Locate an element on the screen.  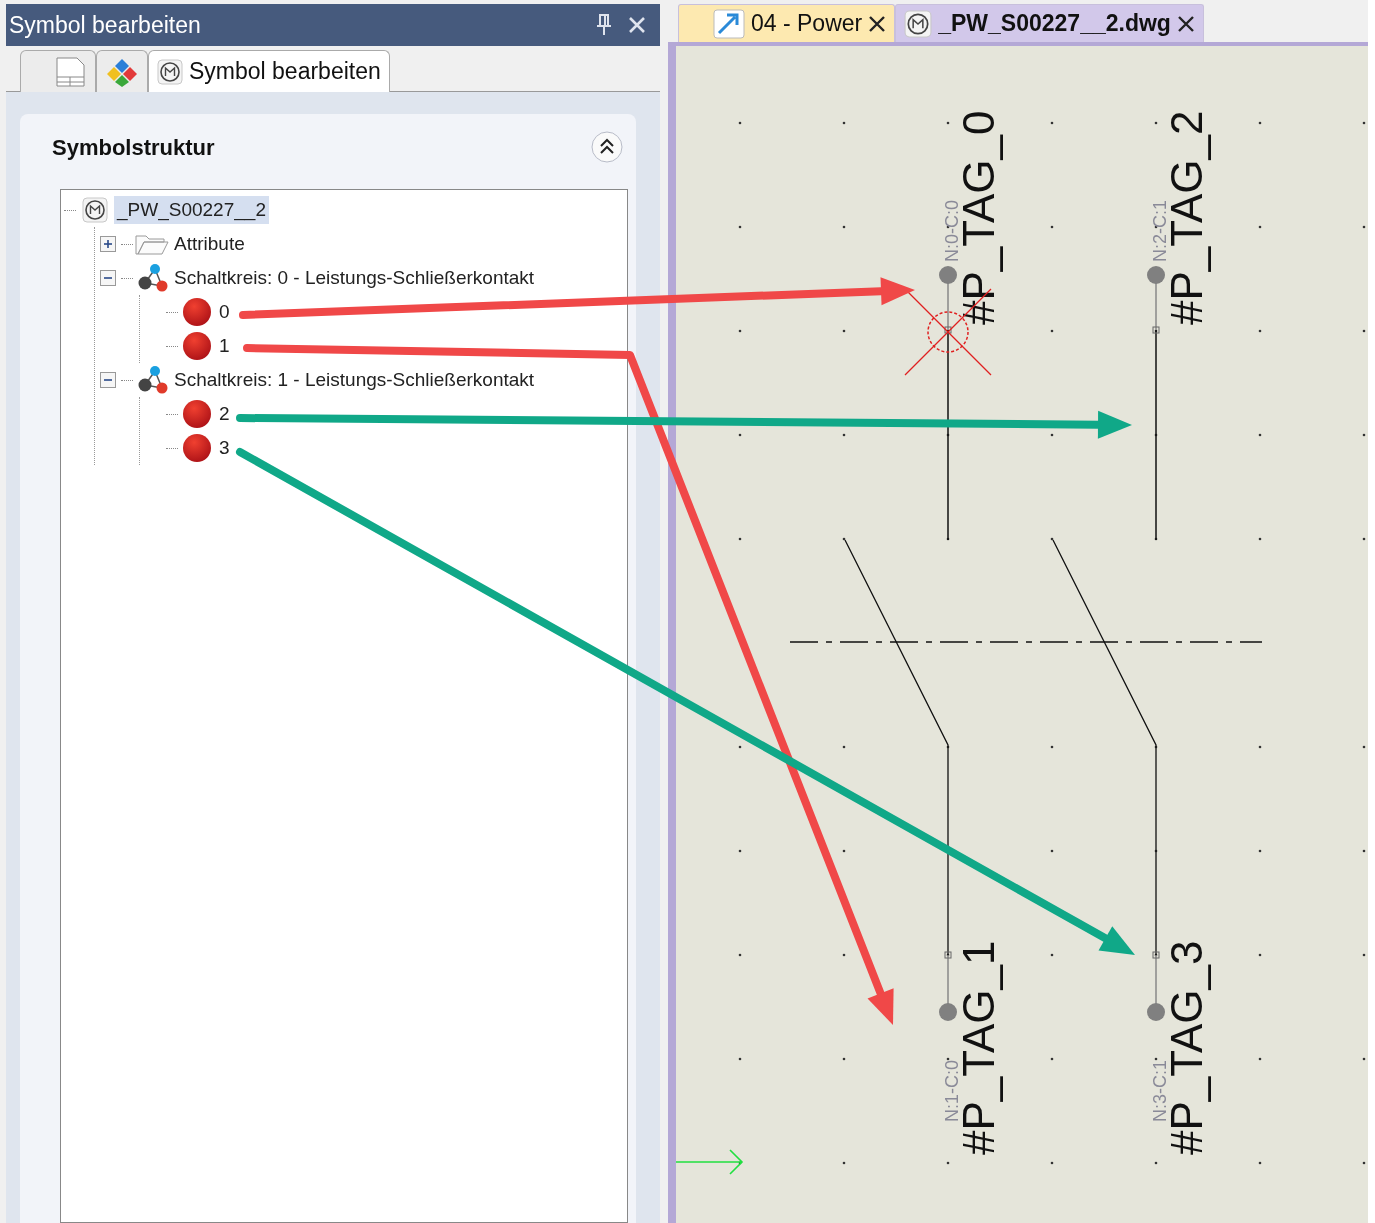
tree-item: Schaltkreis: 0 - Leistungs-Schließerkontakt is located at coordinates (354, 278).